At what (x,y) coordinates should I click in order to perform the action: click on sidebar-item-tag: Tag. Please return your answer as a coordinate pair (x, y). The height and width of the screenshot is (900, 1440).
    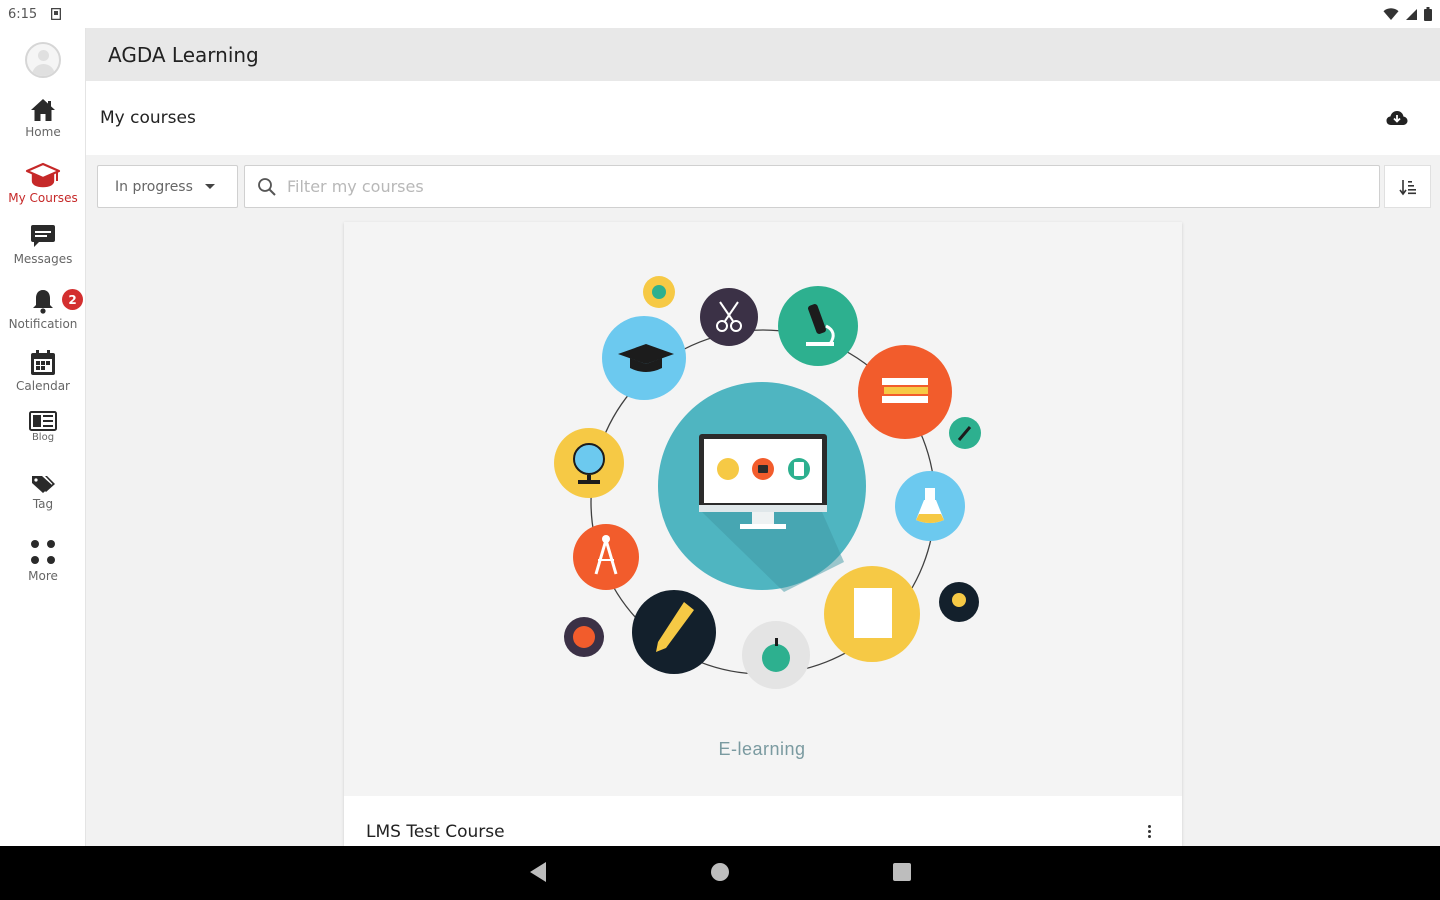
    Looking at the image, I should click on (43, 492).